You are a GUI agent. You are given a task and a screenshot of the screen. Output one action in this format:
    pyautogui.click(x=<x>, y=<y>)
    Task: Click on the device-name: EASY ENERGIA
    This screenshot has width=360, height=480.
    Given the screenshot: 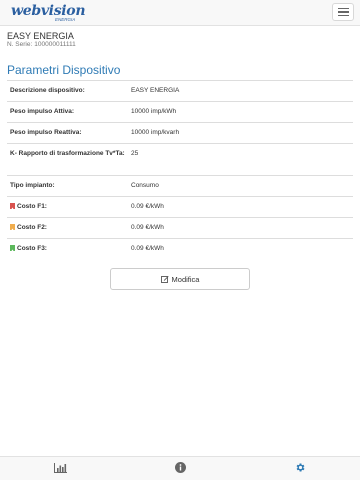 What is the action you would take?
    pyautogui.click(x=40, y=36)
    